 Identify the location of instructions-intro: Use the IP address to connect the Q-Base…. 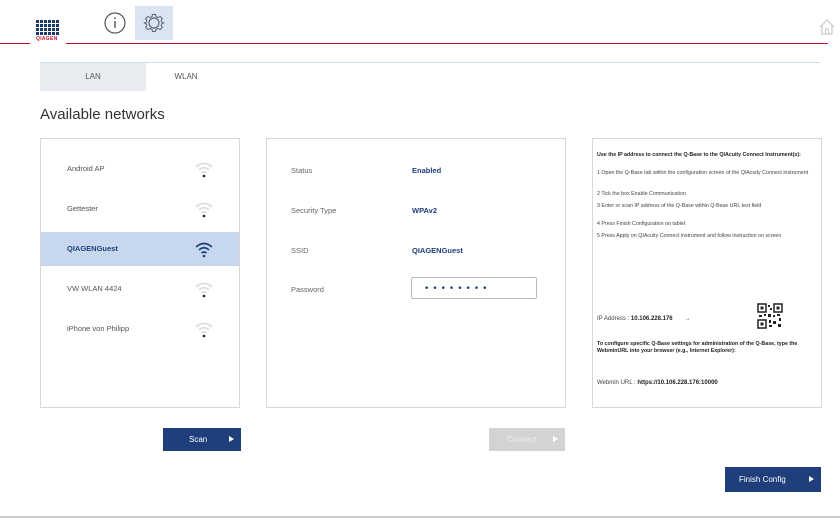
(704, 155).